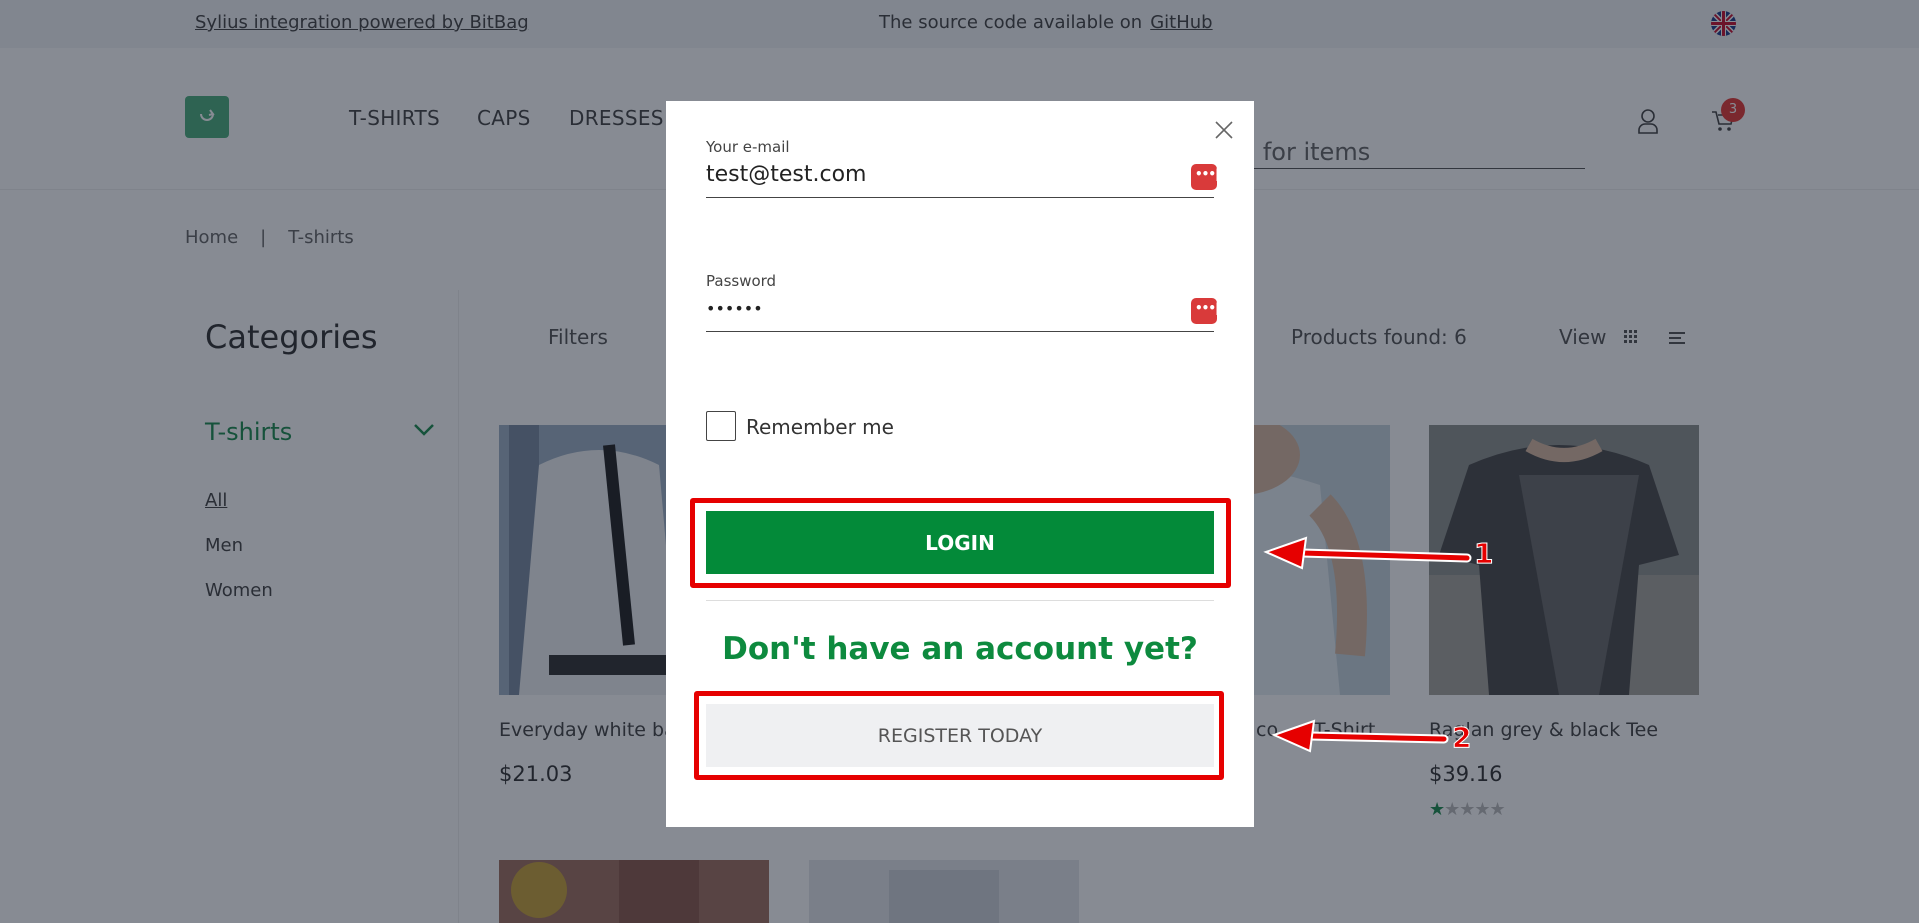  What do you see at coordinates (936, 174) in the screenshot?
I see `email-input` at bounding box center [936, 174].